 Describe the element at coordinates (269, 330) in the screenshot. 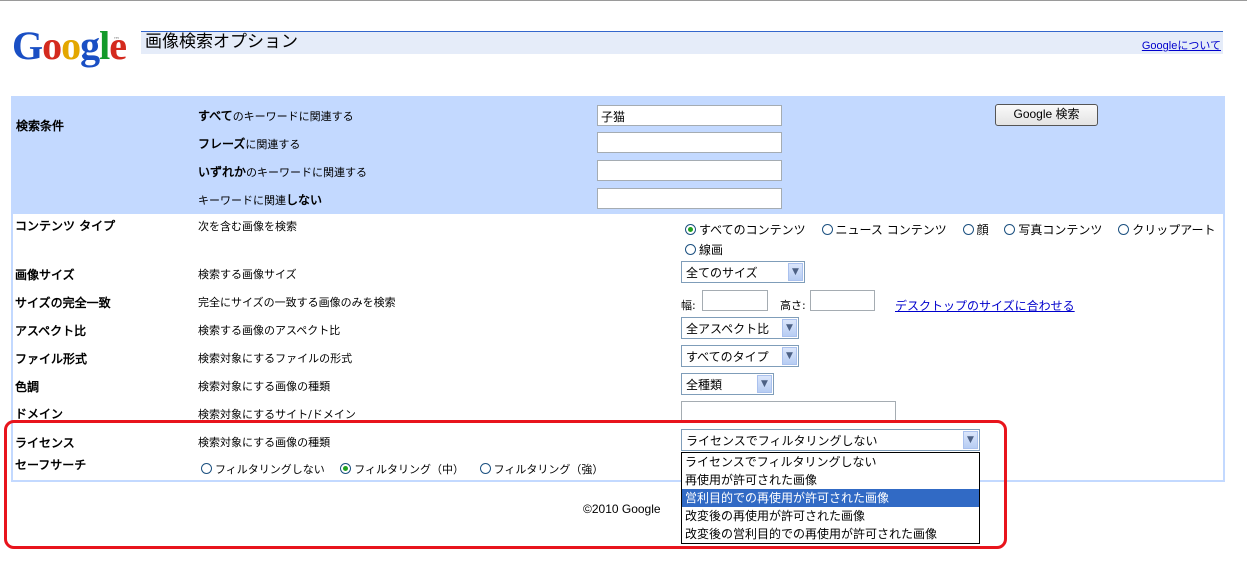

I see `aspect-ratio-desc: 検索する画像のアスペクト比` at that location.